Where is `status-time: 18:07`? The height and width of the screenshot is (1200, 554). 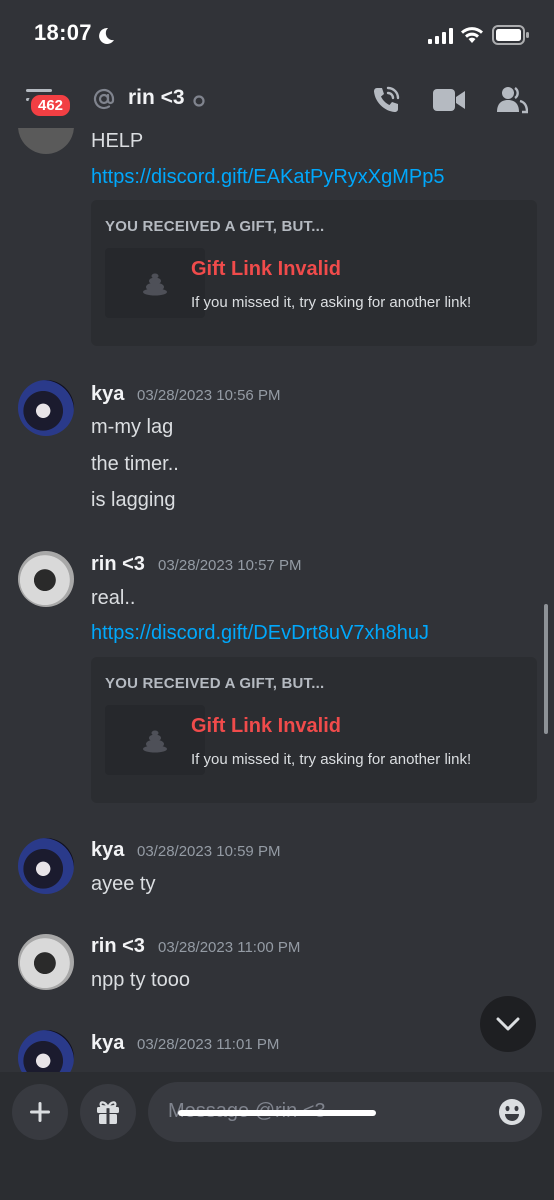 status-time: 18:07 is located at coordinates (63, 32).